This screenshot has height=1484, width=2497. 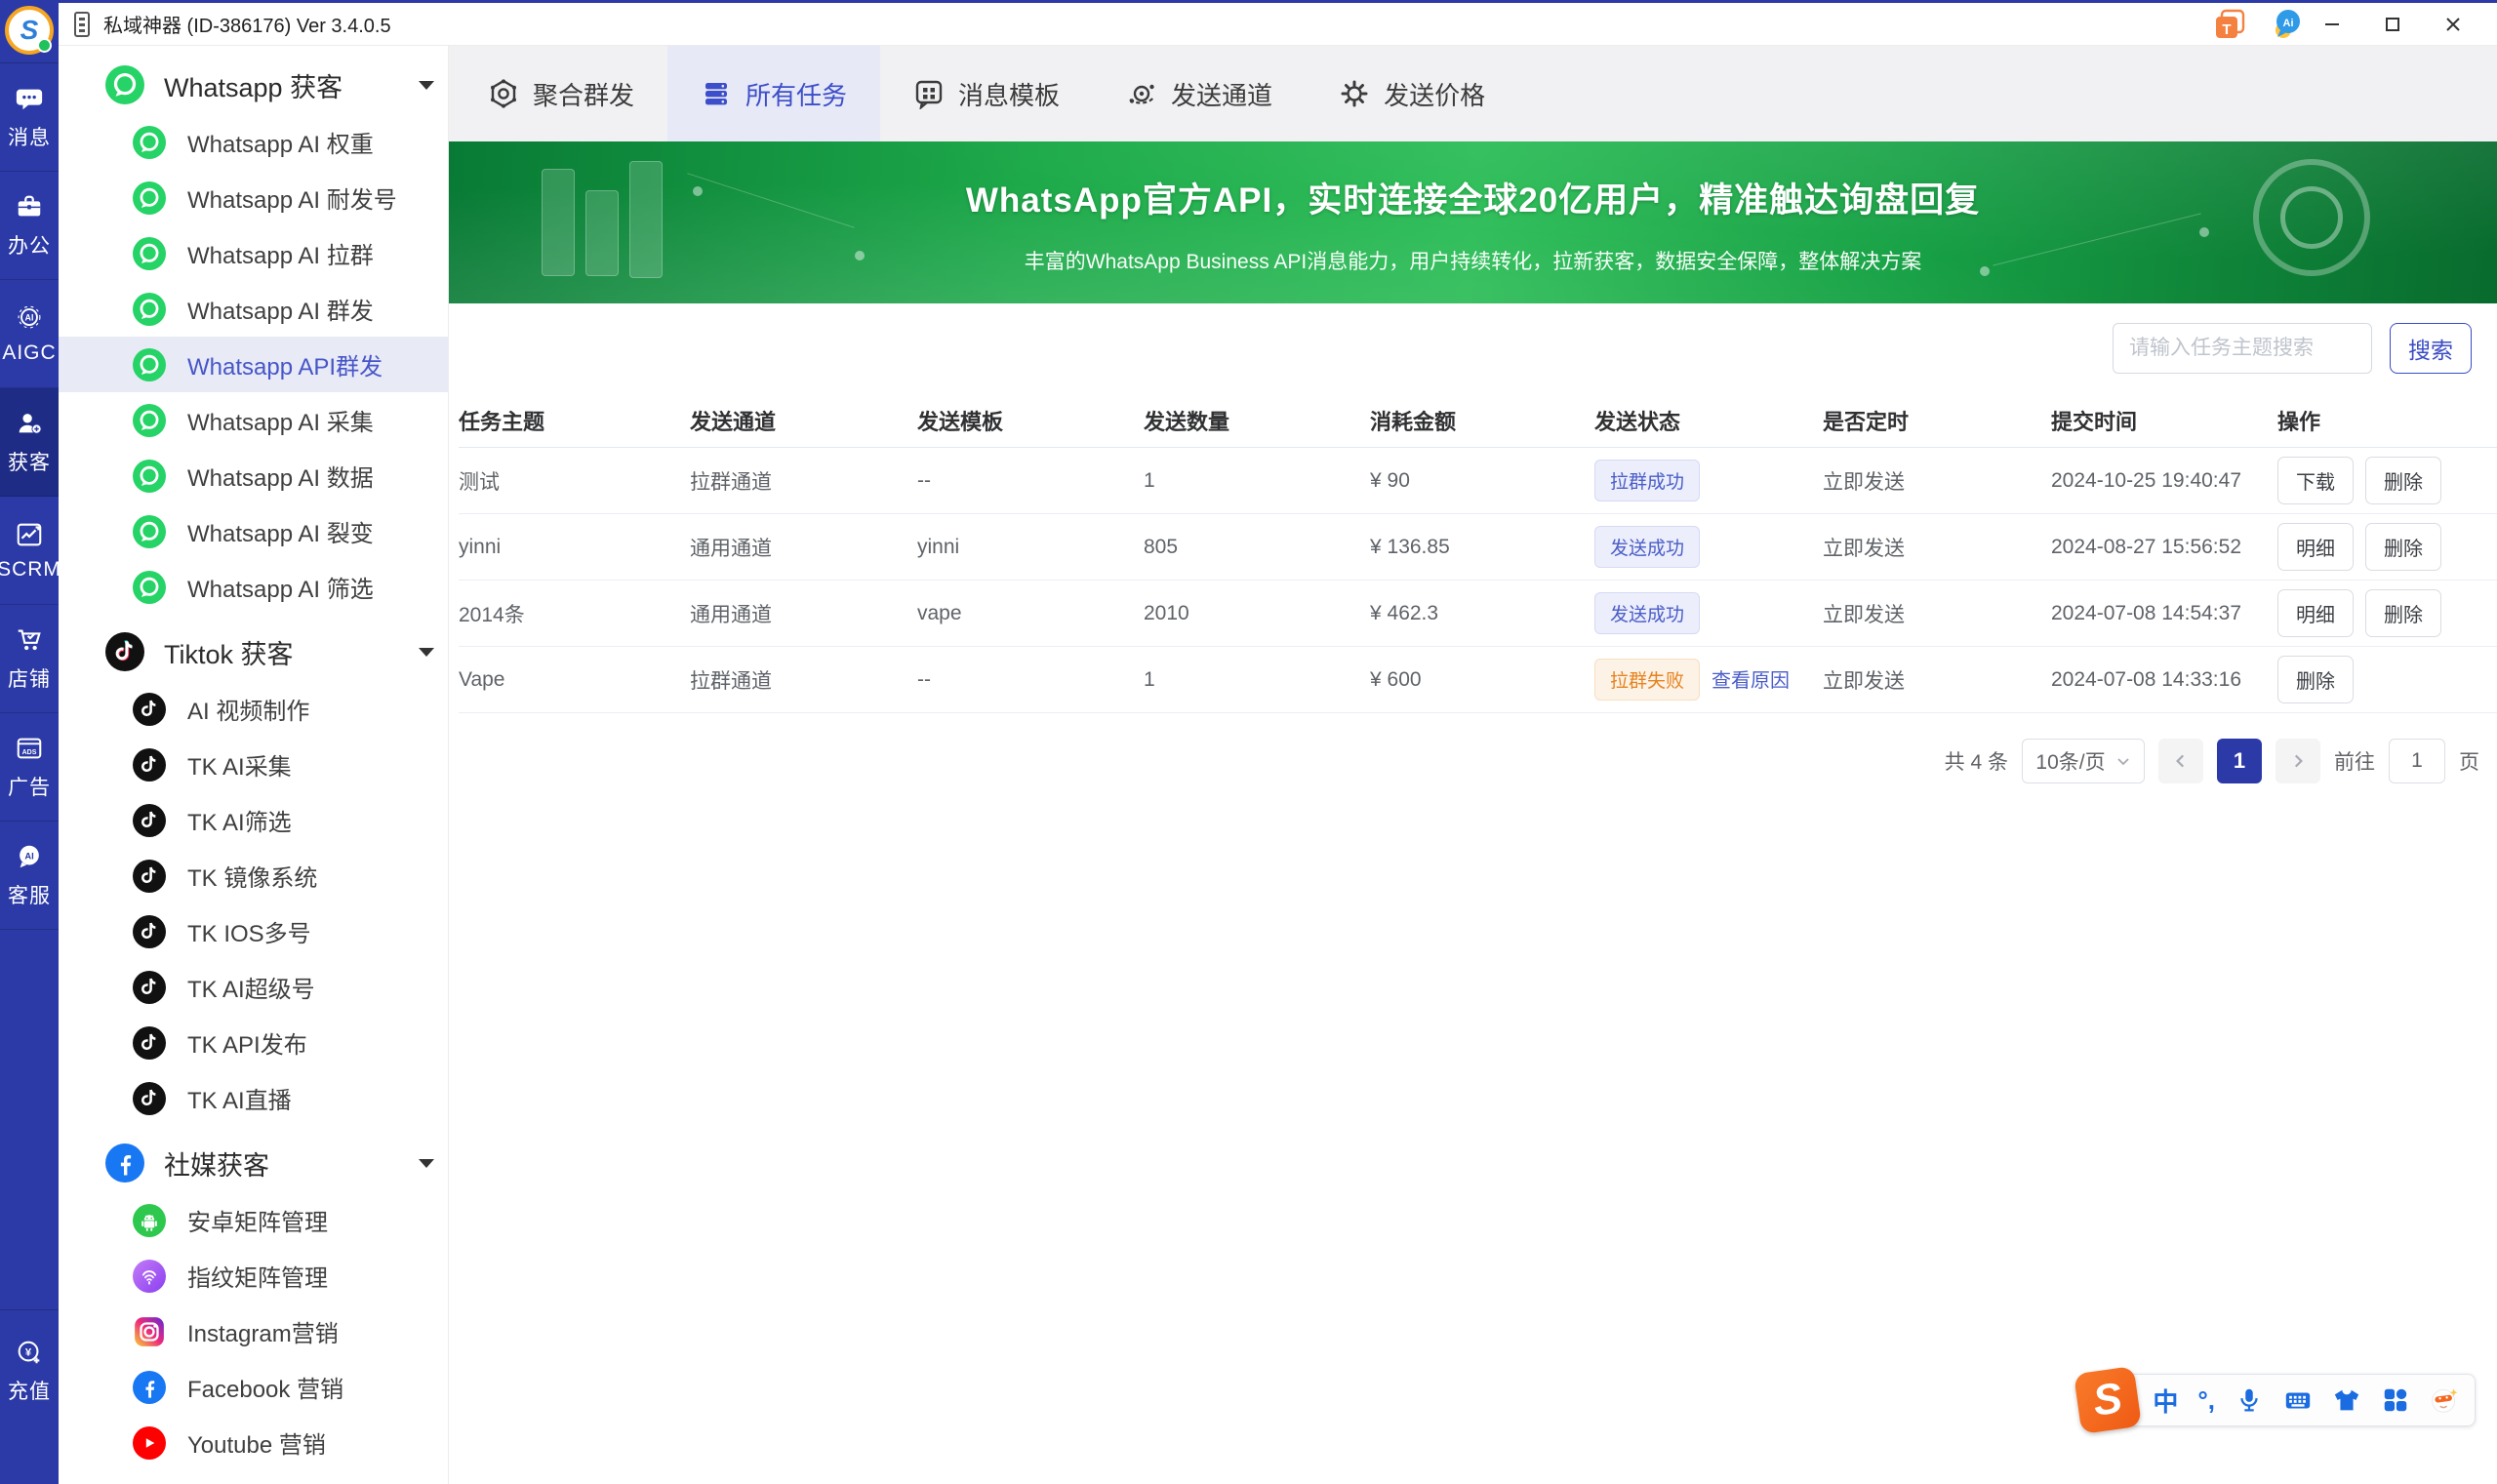 What do you see at coordinates (2431, 348) in the screenshot?
I see `search-button: 搜索` at bounding box center [2431, 348].